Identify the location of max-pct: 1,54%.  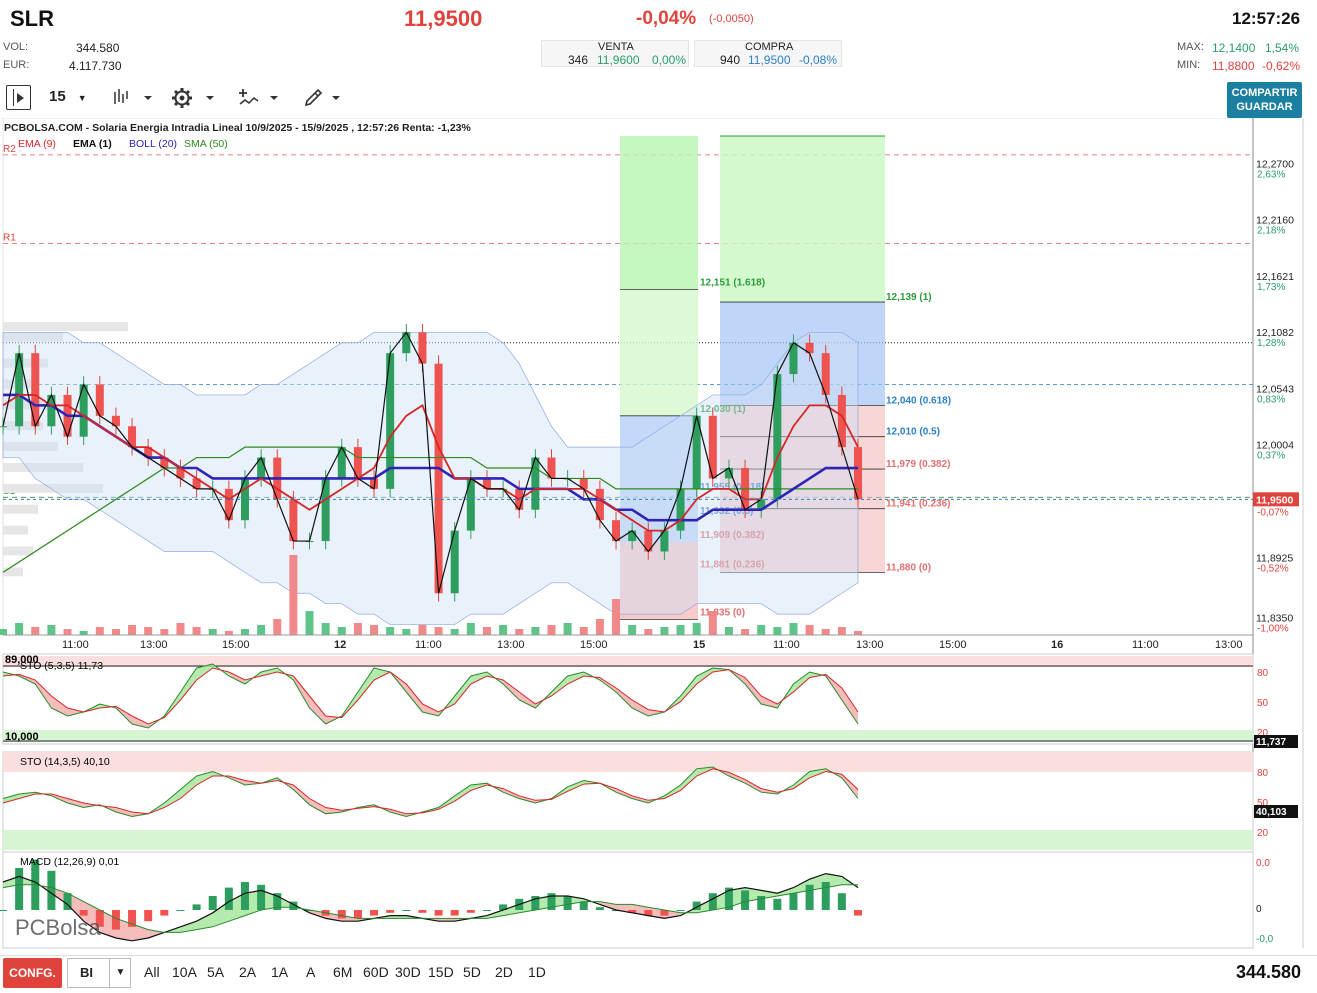
(1282, 48).